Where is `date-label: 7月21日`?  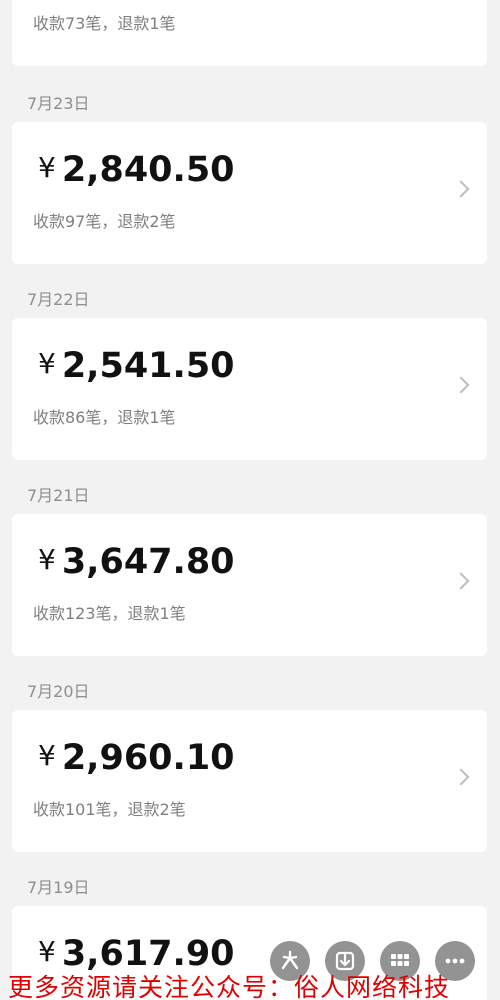 date-label: 7月21日 is located at coordinates (58, 495).